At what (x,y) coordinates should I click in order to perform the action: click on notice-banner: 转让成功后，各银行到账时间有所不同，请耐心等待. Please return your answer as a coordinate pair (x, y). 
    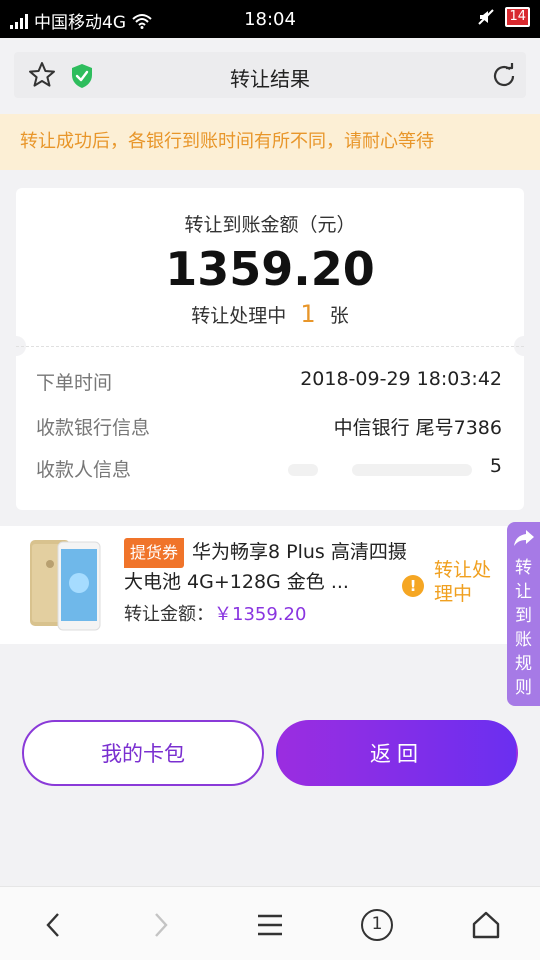
    Looking at the image, I should click on (270, 142).